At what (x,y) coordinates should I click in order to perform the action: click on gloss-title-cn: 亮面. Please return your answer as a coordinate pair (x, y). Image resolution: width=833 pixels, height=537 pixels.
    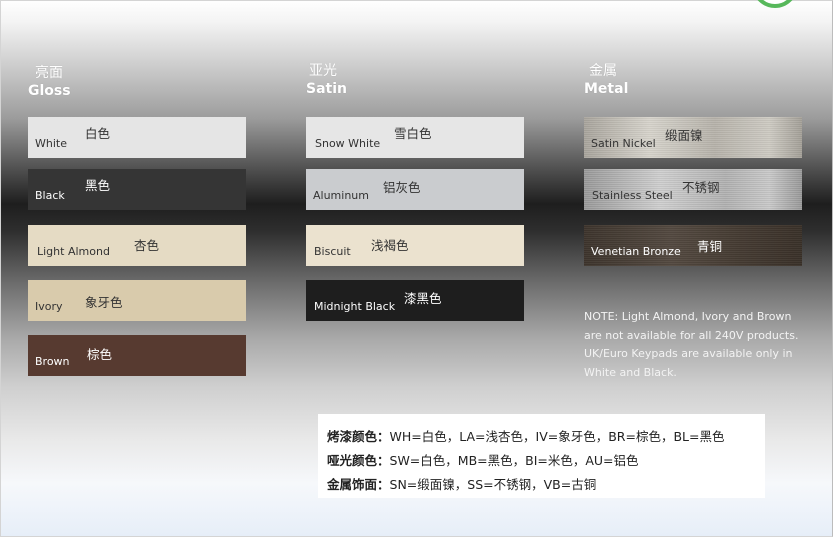
    Looking at the image, I should click on (49, 73).